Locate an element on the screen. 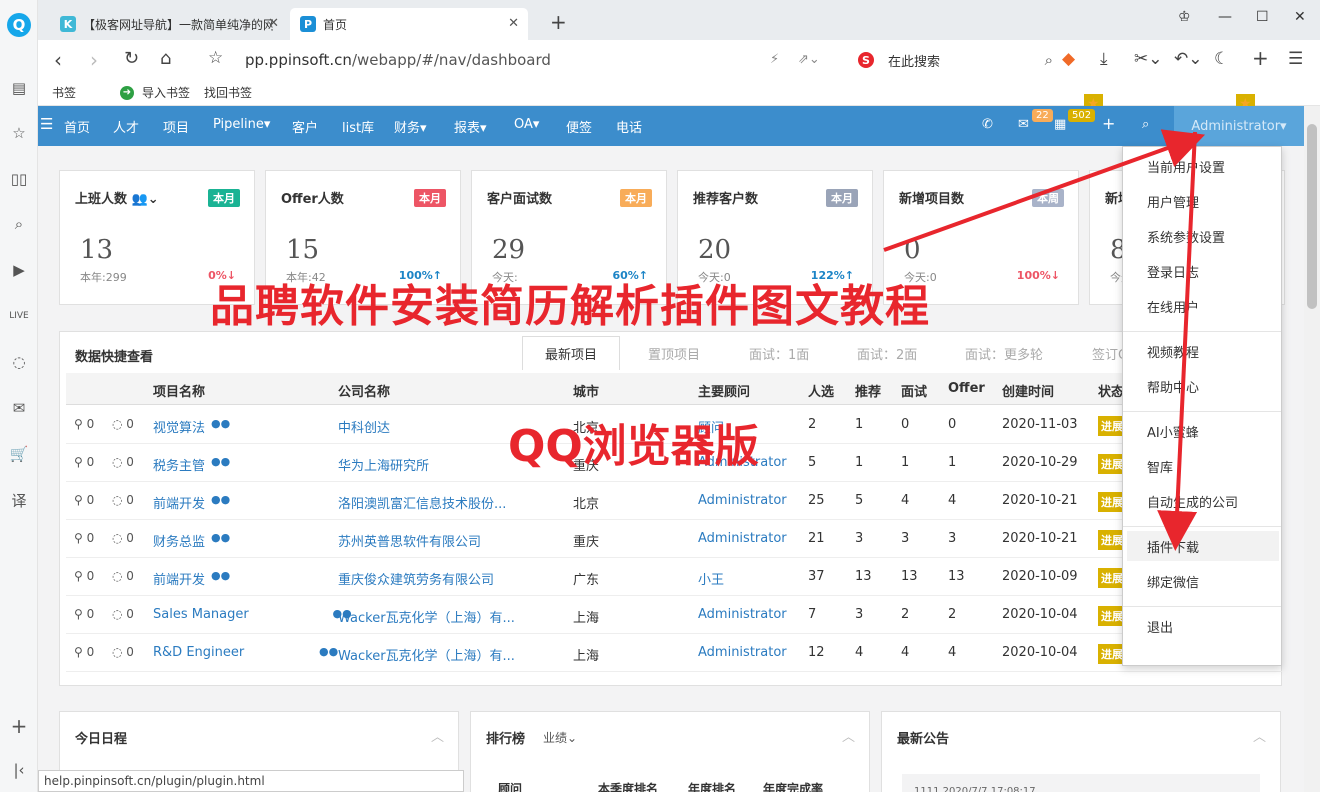  cell-company: 中科创达 is located at coordinates (364, 426).